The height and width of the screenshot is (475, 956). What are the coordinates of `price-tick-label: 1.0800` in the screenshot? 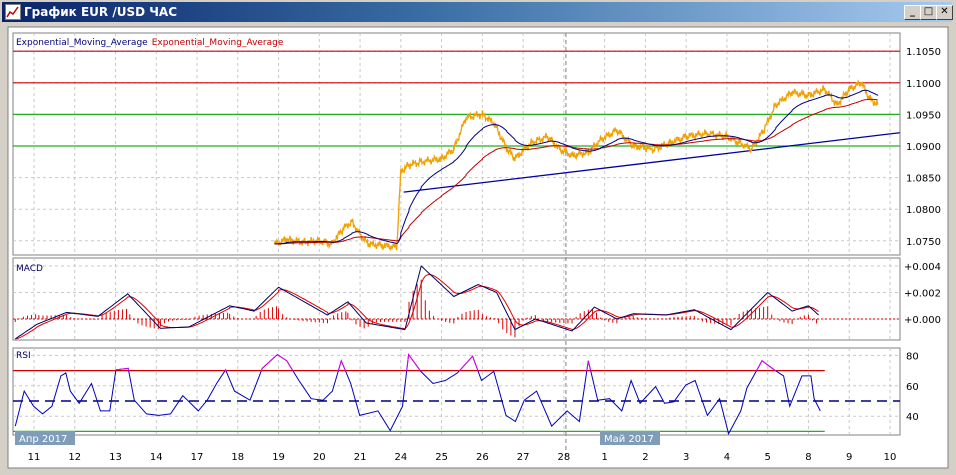 It's located at (923, 210).